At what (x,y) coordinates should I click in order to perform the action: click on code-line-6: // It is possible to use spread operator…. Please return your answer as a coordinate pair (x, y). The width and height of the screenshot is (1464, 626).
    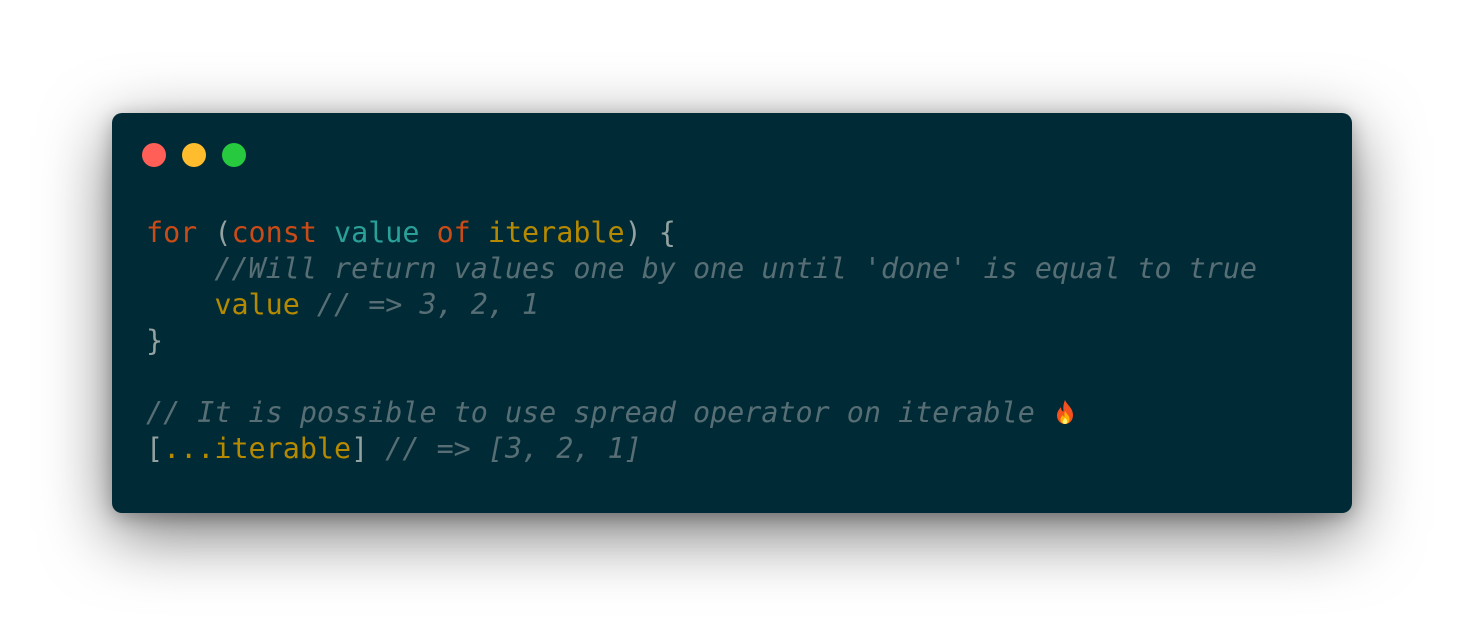
    Looking at the image, I should click on (701, 413).